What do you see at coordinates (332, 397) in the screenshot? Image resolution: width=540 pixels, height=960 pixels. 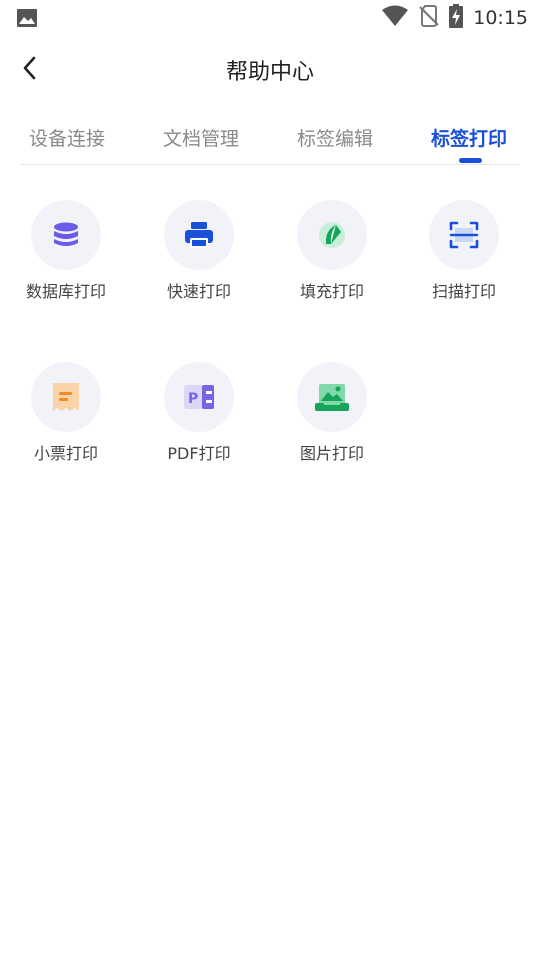 I see `image-print-icon` at bounding box center [332, 397].